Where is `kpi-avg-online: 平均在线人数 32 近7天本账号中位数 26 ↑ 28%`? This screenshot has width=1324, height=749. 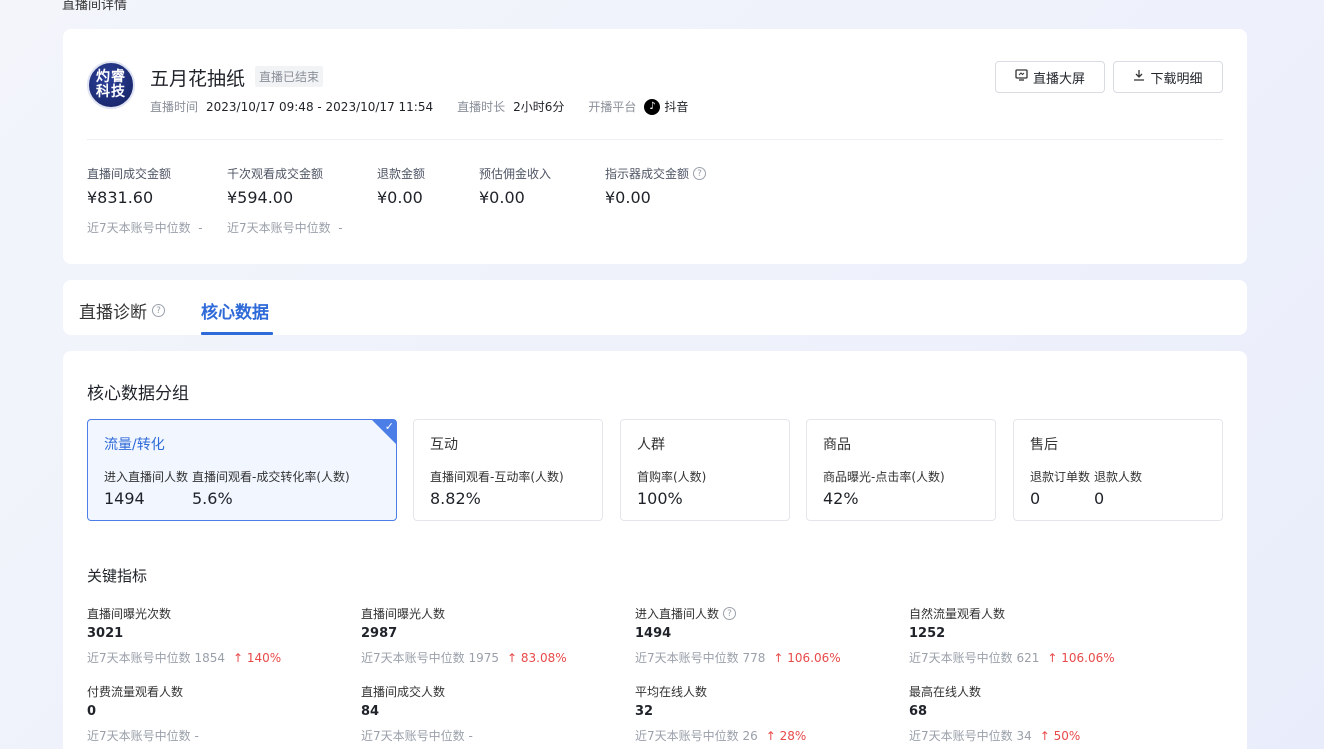 kpi-avg-online: 平均在线人数 32 近7天本账号中位数 26 ↑ 28% is located at coordinates (765, 713).